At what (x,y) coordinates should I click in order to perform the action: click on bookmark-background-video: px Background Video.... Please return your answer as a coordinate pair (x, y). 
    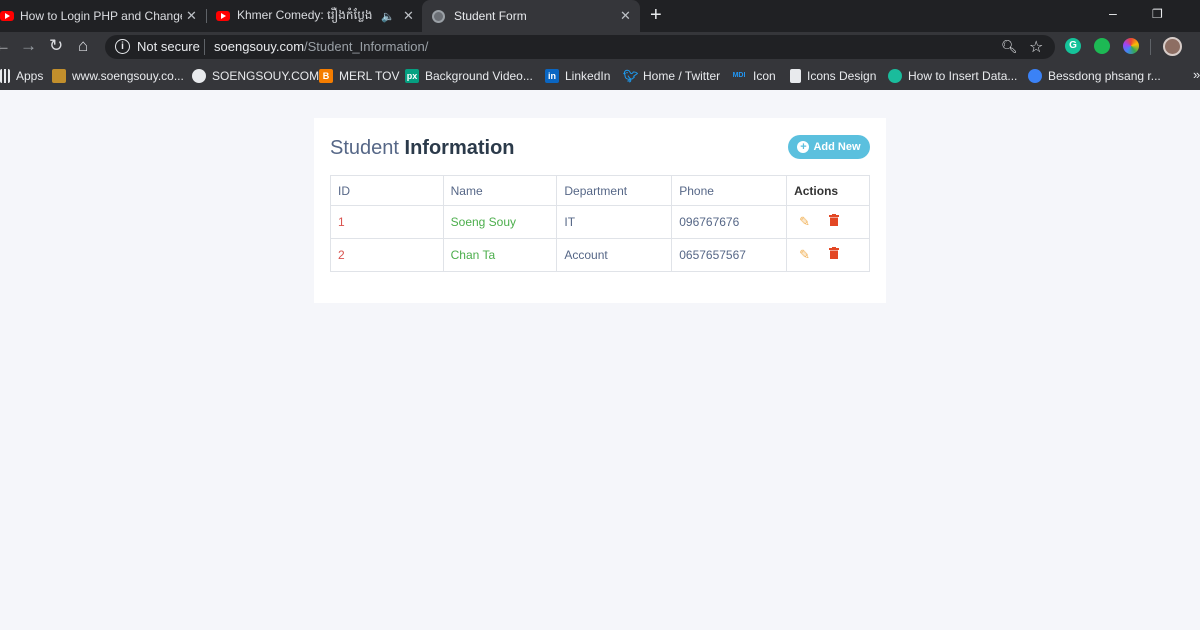
    Looking at the image, I should click on (469, 76).